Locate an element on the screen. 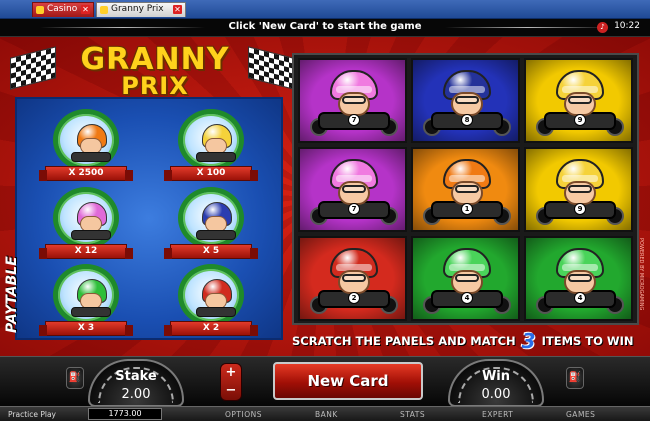 The width and height of the screenshot is (650, 421). logo-title-line2: PRIX is located at coordinates (155, 86).